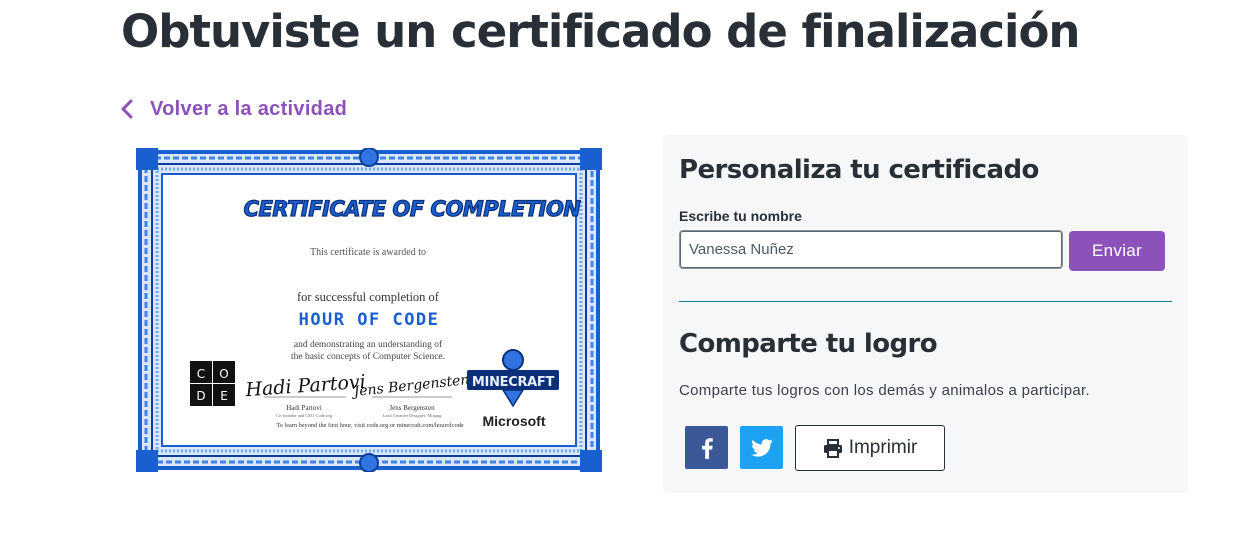  What do you see at coordinates (249, 108) in the screenshot?
I see `back-link-label: Volver a la actividad` at bounding box center [249, 108].